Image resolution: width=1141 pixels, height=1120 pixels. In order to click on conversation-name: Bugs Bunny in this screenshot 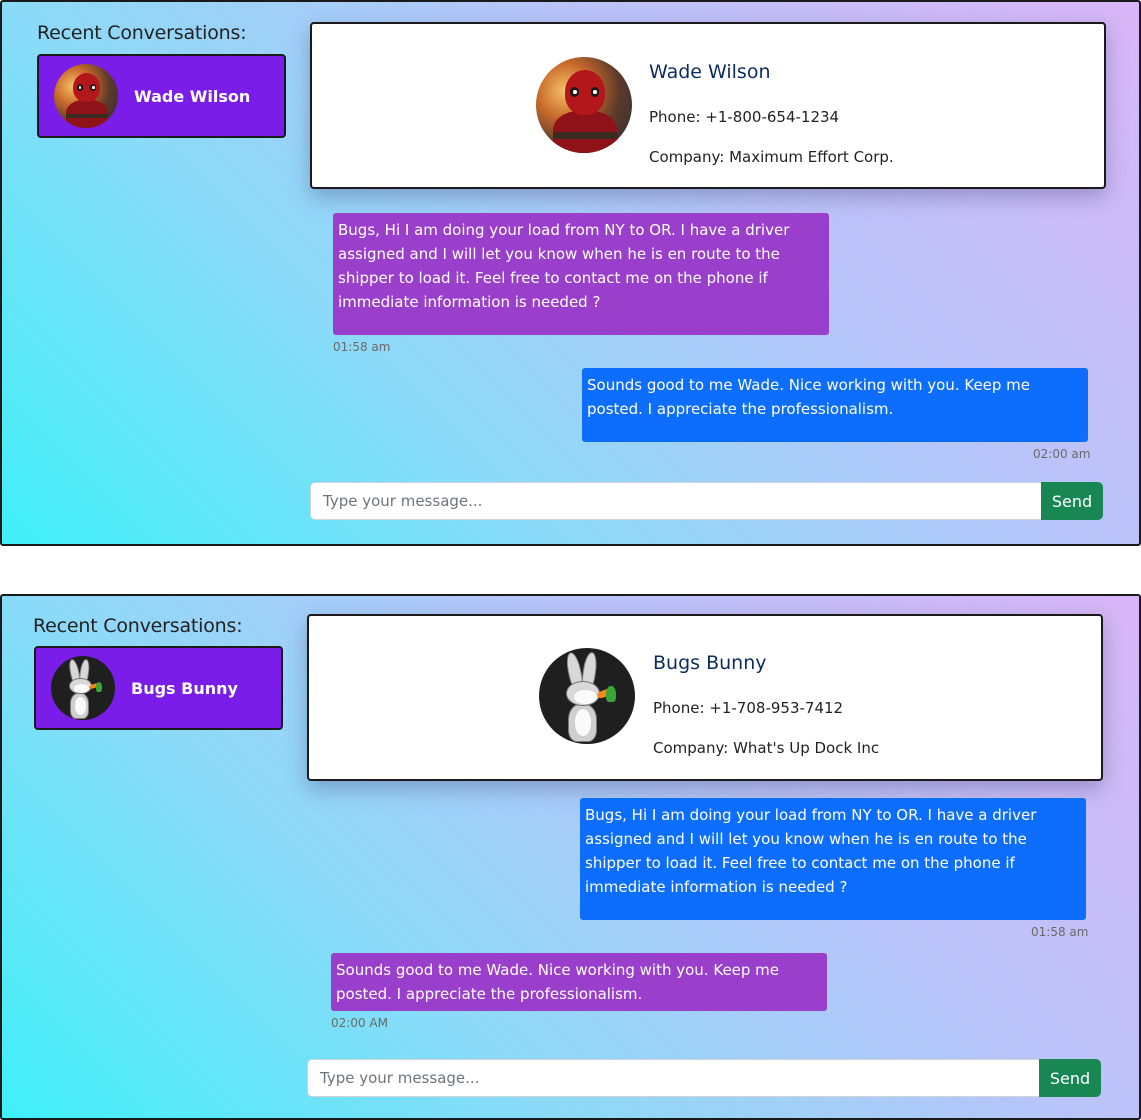, I will do `click(184, 688)`.